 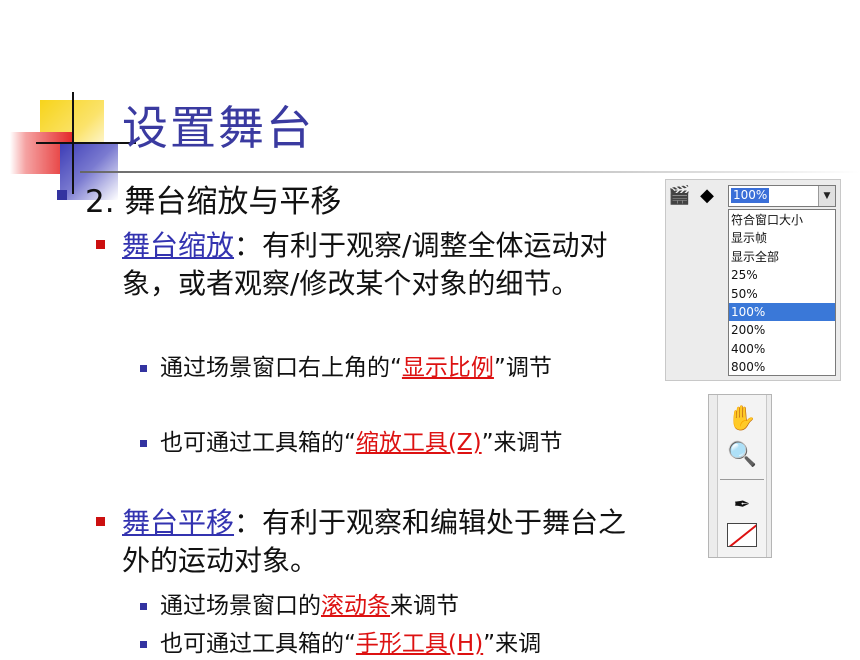 What do you see at coordinates (178, 522) in the screenshot?
I see `term-link-pan: 舞台平移` at bounding box center [178, 522].